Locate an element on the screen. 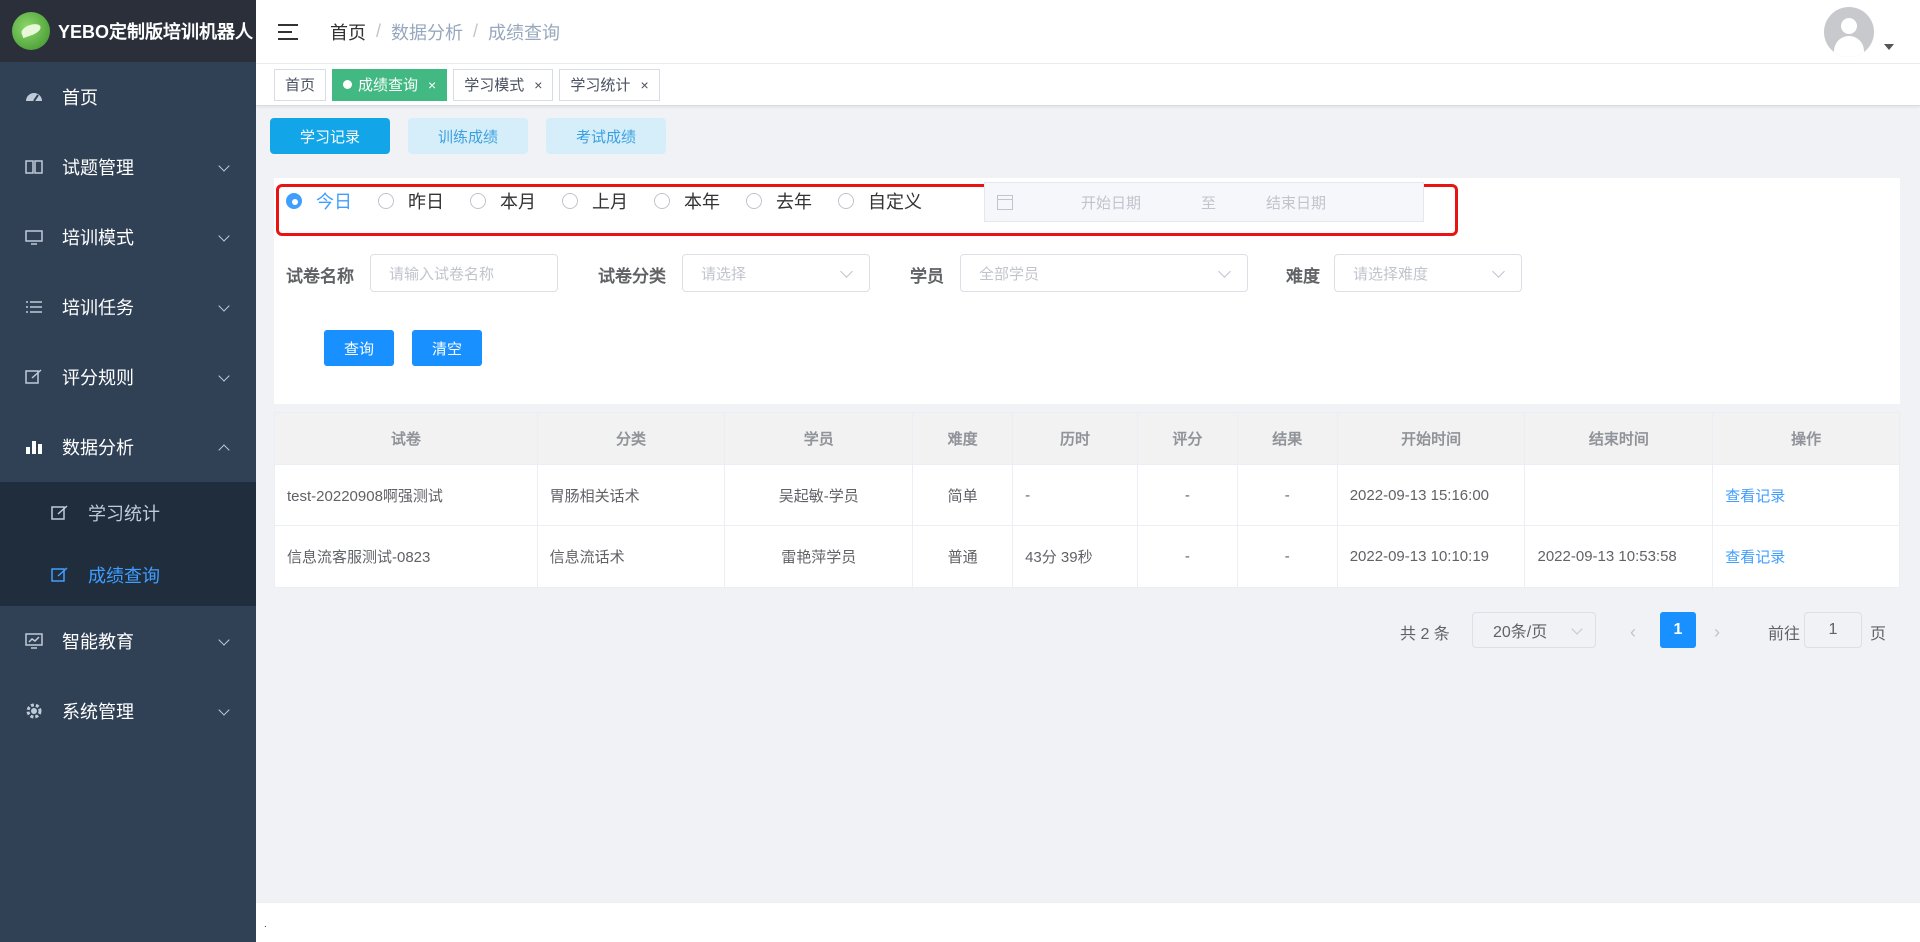 This screenshot has width=1920, height=942. active-dot-icon is located at coordinates (348, 84).